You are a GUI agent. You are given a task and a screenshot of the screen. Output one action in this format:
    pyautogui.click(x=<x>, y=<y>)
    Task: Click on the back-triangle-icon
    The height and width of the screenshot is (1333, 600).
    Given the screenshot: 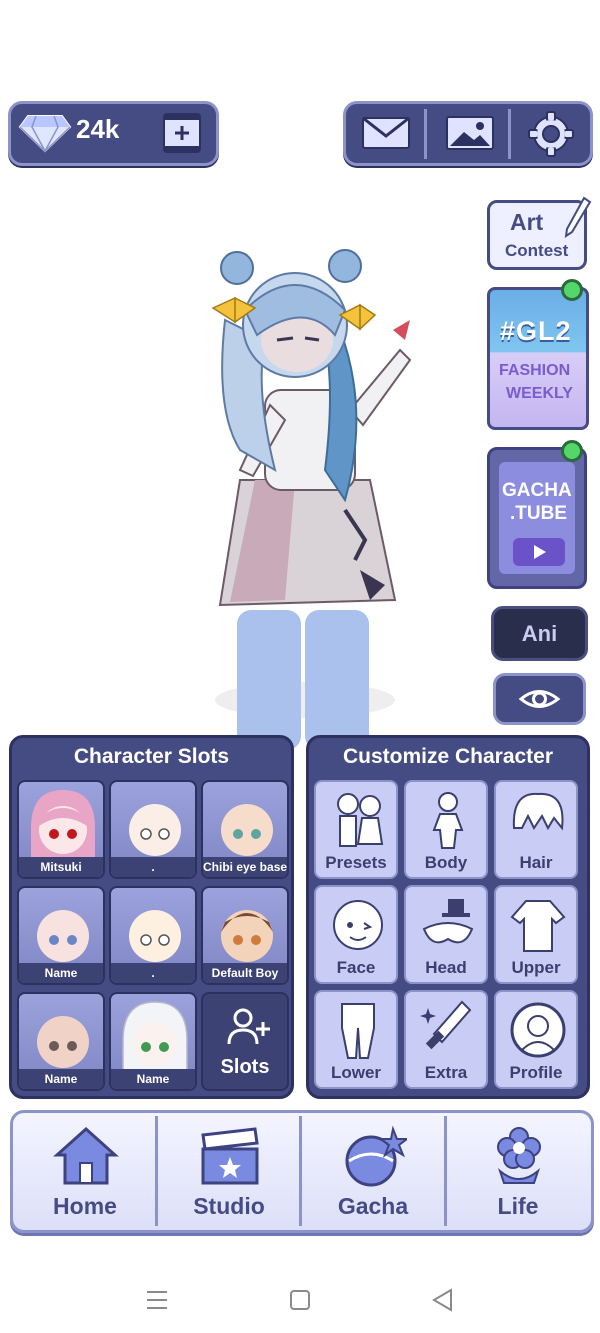 What is the action you would take?
    pyautogui.click(x=443, y=1300)
    